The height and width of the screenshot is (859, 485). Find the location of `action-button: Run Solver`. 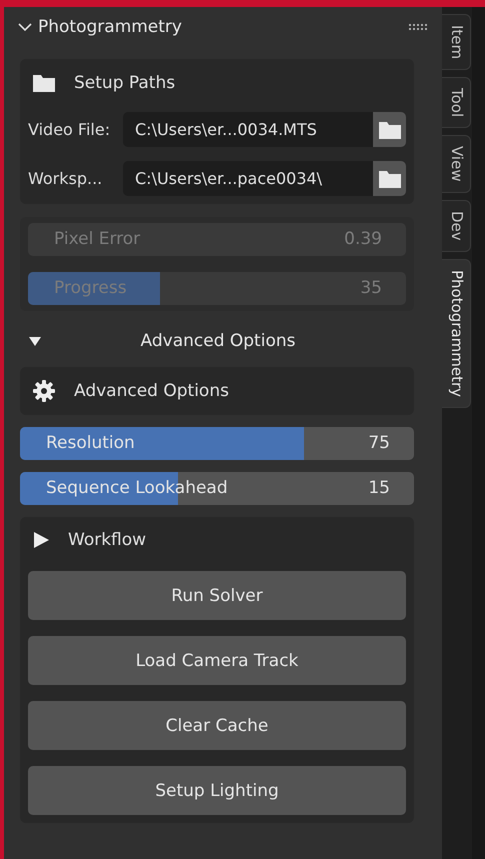

action-button: Run Solver is located at coordinates (217, 595).